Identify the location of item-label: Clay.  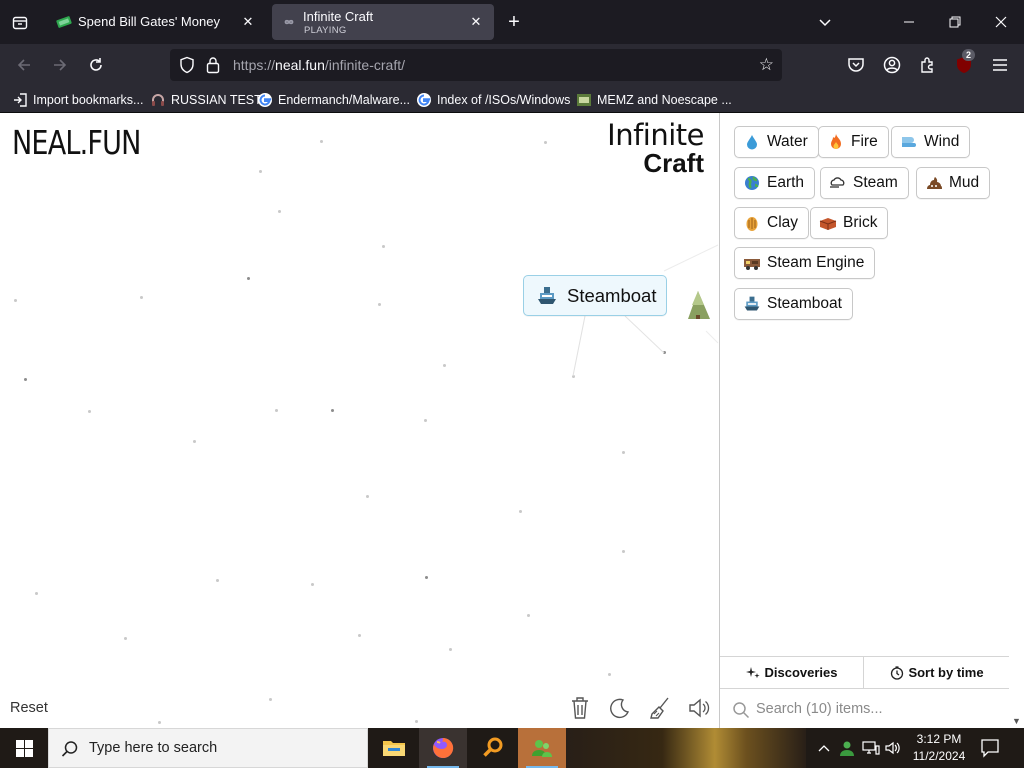
(783, 222).